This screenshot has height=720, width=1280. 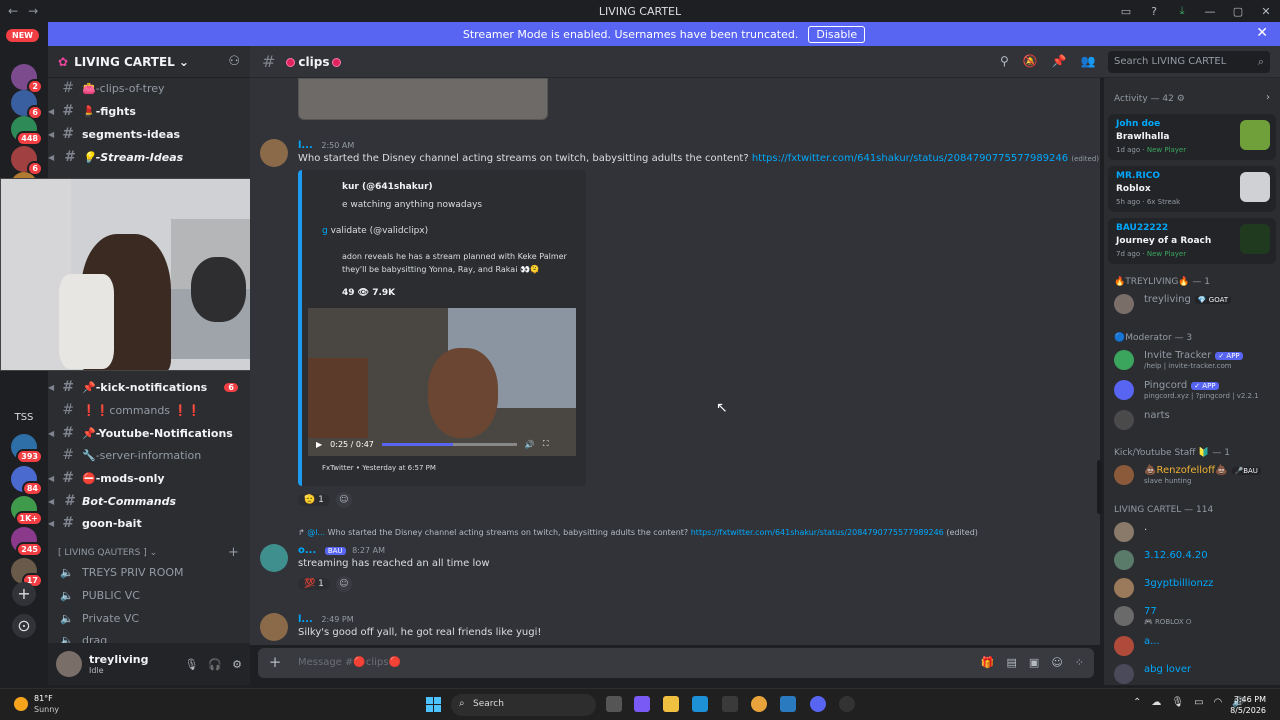 What do you see at coordinates (314, 499) in the screenshot?
I see `reaction: 🫡 1` at bounding box center [314, 499].